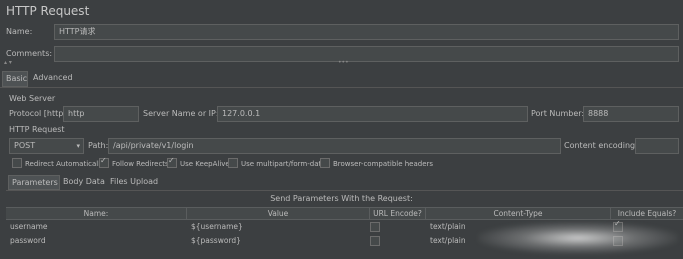 This screenshot has width=683, height=259. Describe the element at coordinates (84, 182) in the screenshot. I see `tab-body-data: Body Data` at that location.